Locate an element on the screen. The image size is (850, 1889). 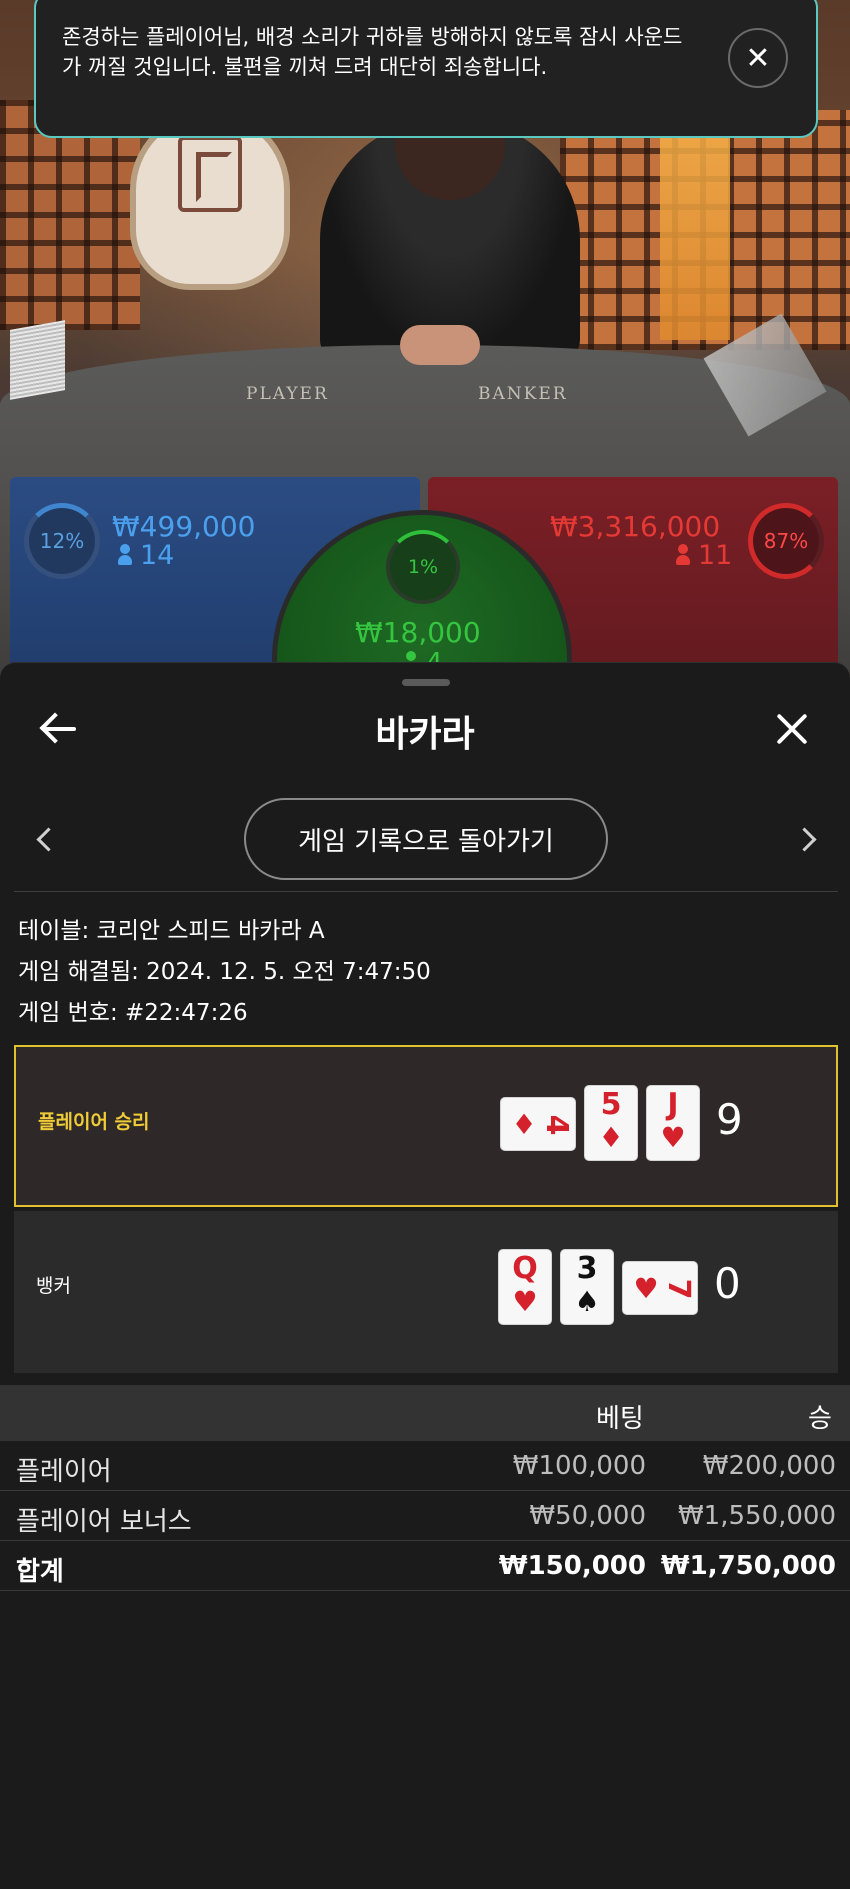
tie-total-amount: ₩18,000 is located at coordinates (418, 632).